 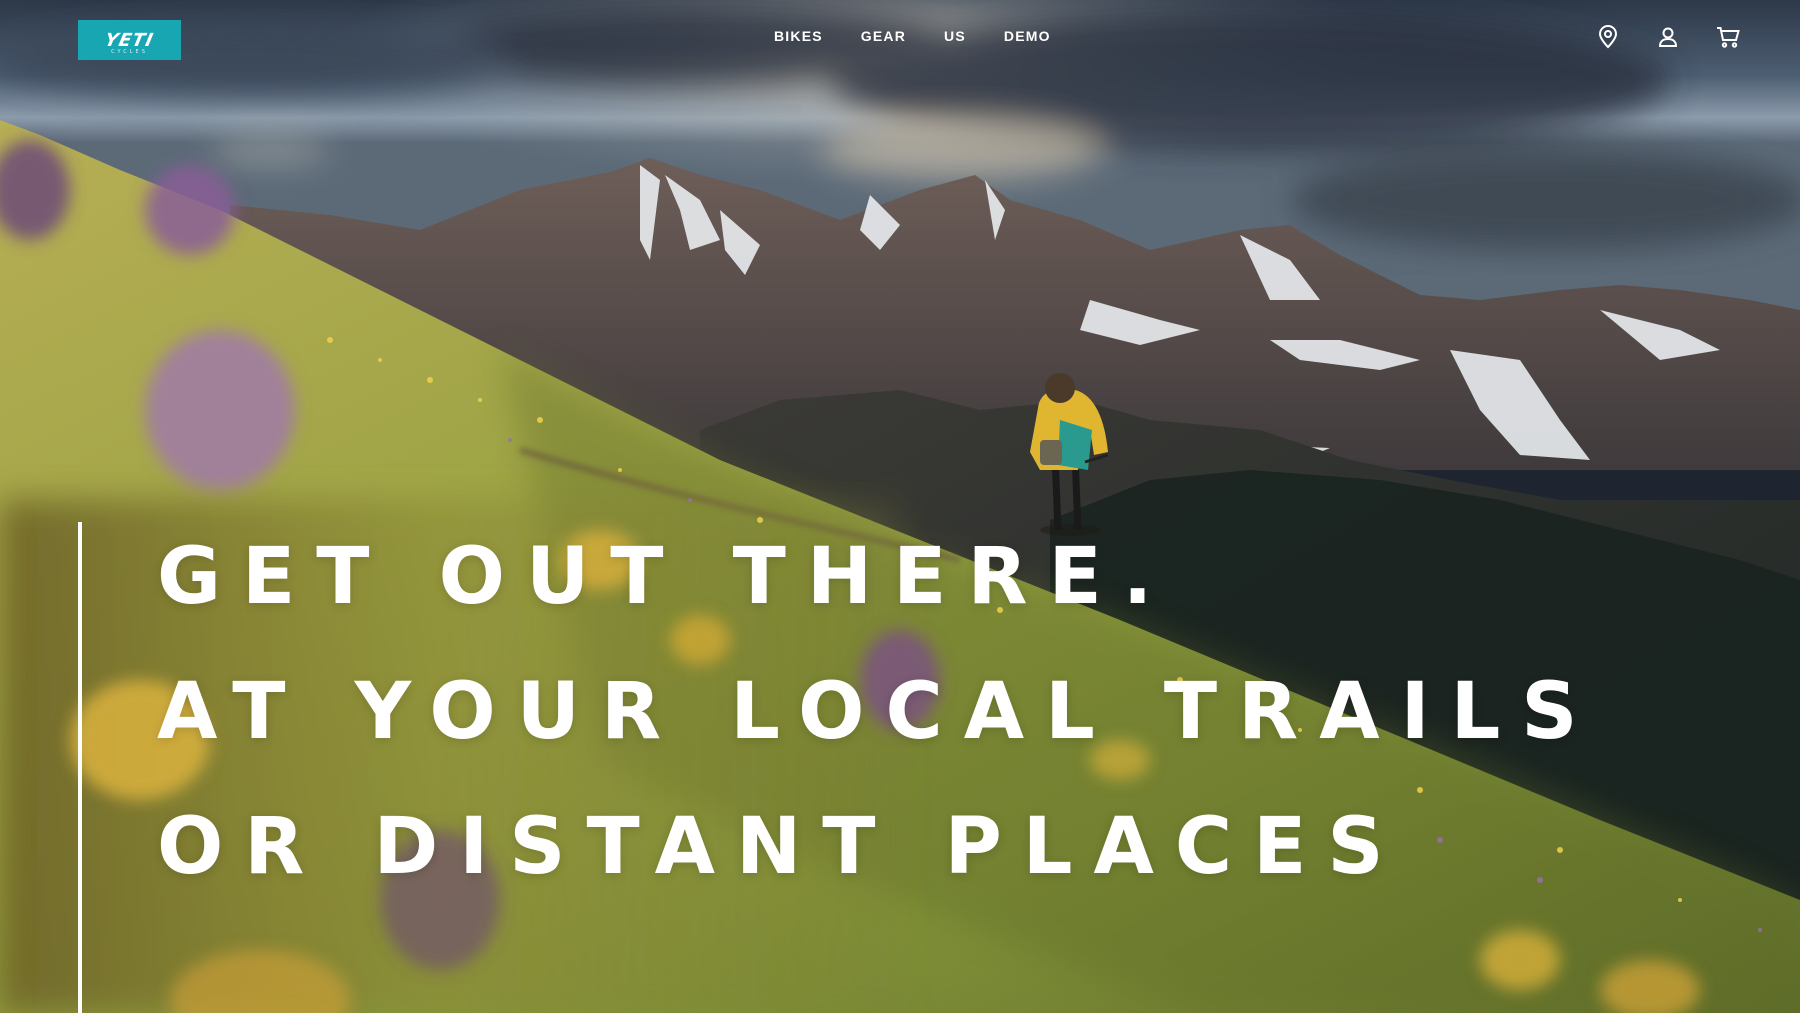 I want to click on hero-line-1: GET OUT THERE., so click(x=665, y=577).